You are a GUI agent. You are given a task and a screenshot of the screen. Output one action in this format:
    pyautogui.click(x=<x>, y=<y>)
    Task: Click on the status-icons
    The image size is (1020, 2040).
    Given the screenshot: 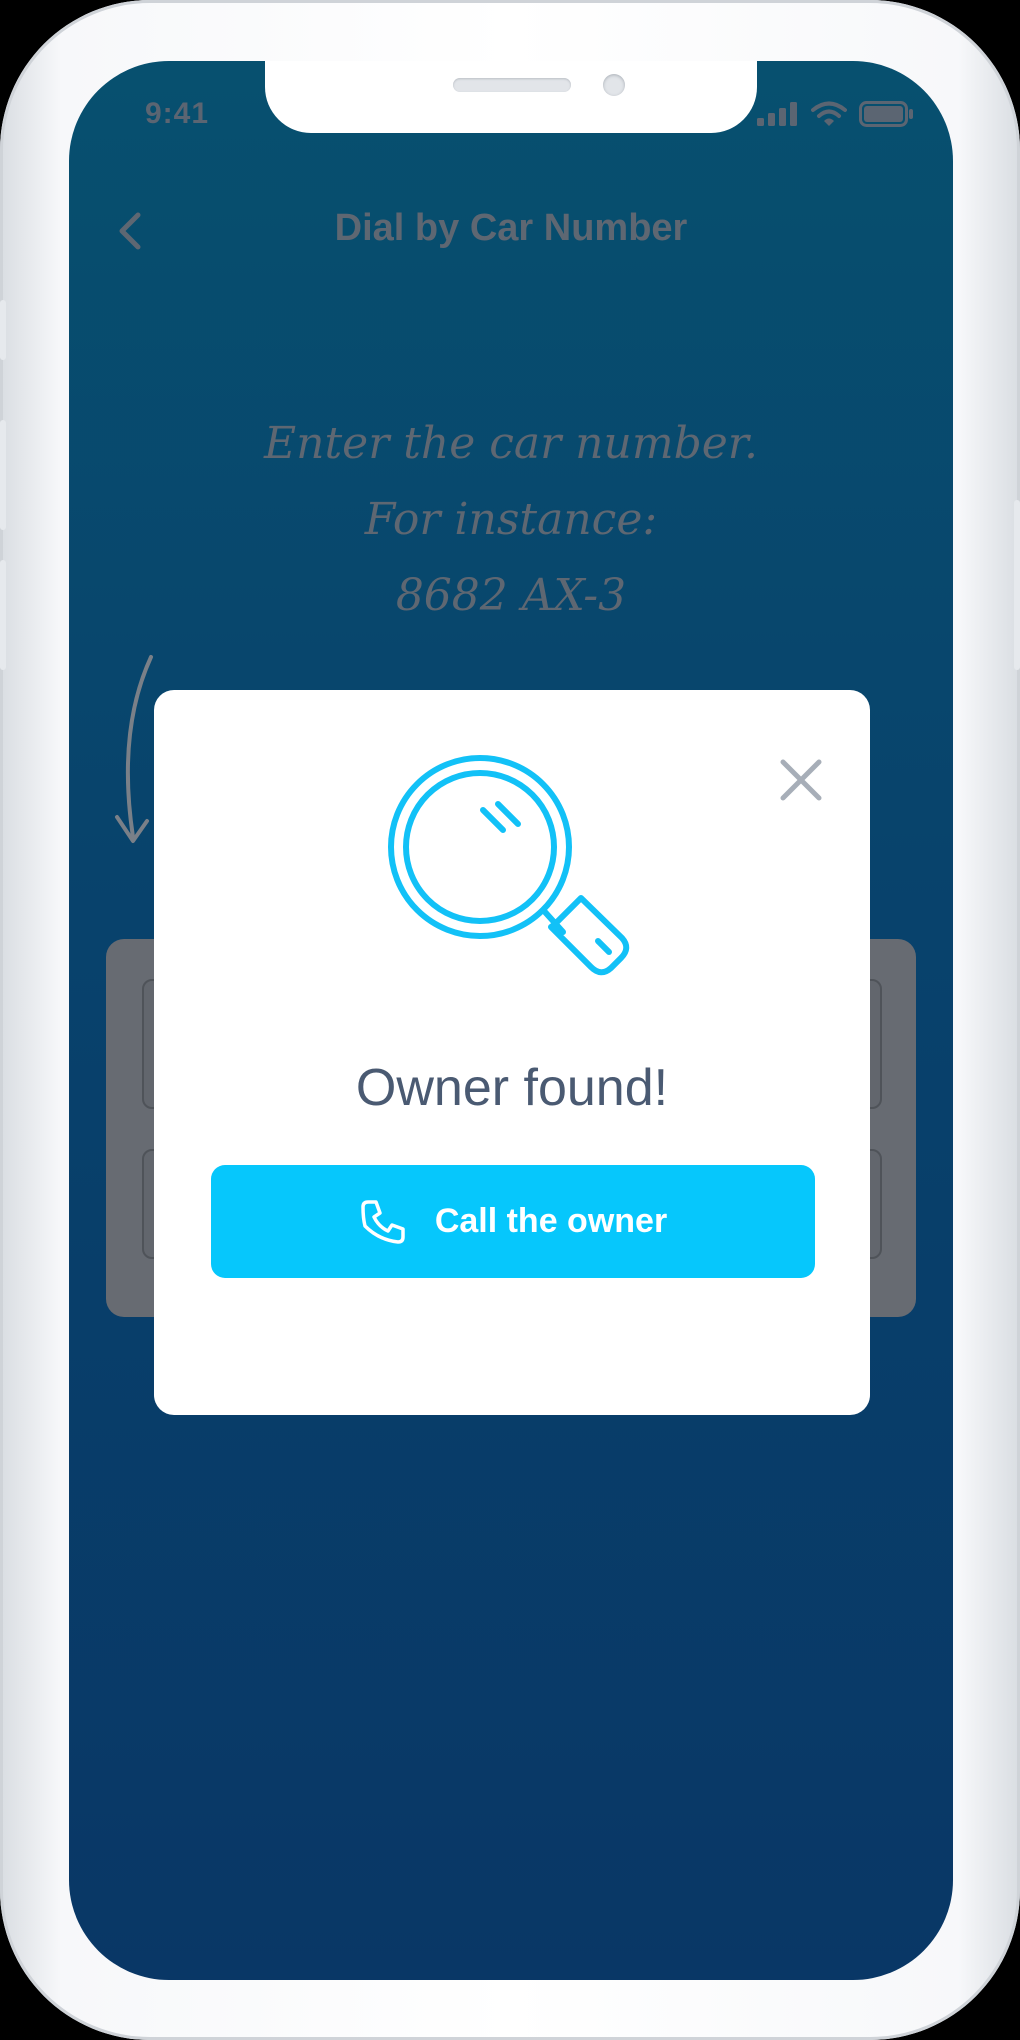 What is the action you would take?
    pyautogui.click(x=835, y=114)
    